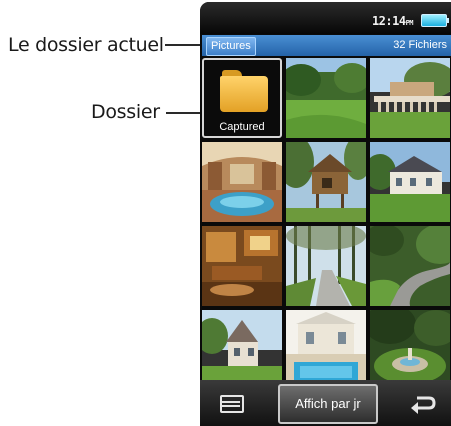 The height and width of the screenshot is (426, 451). Describe the element at coordinates (410, 182) in the screenshot. I see `white-mansion-thumbnail` at that location.